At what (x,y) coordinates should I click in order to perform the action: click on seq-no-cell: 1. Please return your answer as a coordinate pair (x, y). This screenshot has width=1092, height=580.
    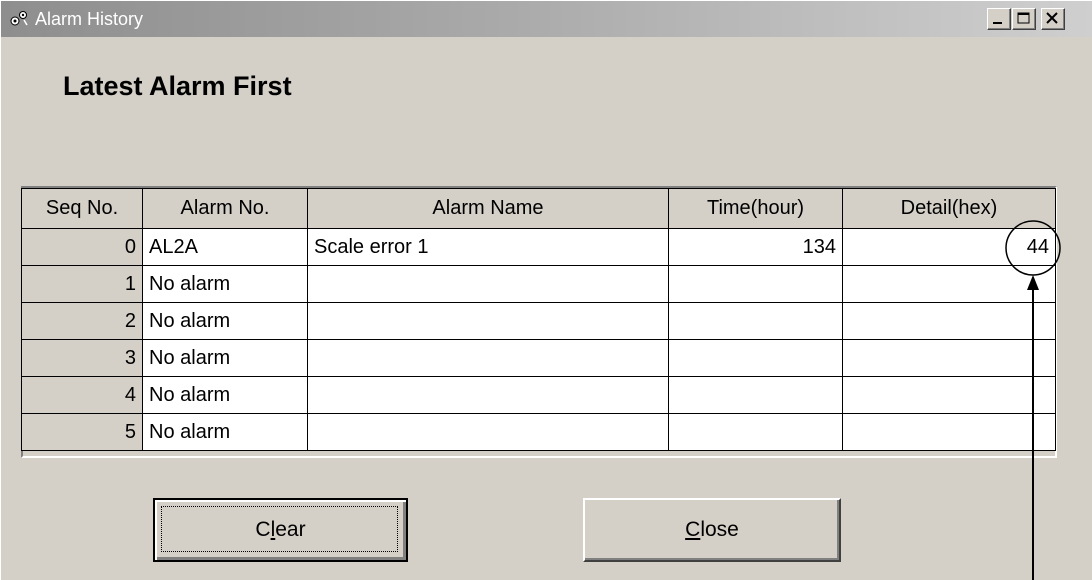
    Looking at the image, I should click on (82, 284).